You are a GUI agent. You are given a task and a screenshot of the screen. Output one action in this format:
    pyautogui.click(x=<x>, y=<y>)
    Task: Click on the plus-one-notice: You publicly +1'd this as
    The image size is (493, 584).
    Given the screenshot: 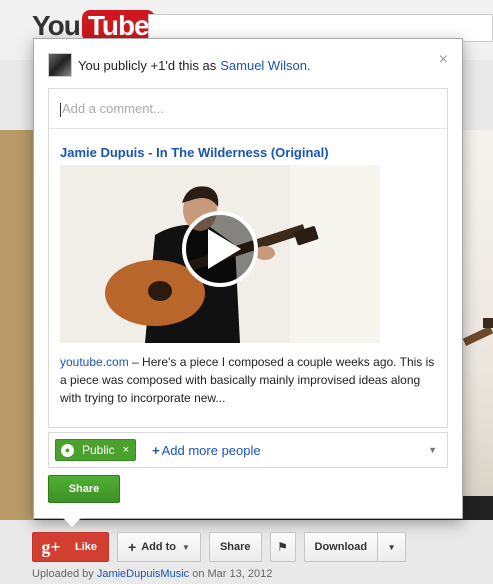 What is the action you would take?
    pyautogui.click(x=147, y=65)
    